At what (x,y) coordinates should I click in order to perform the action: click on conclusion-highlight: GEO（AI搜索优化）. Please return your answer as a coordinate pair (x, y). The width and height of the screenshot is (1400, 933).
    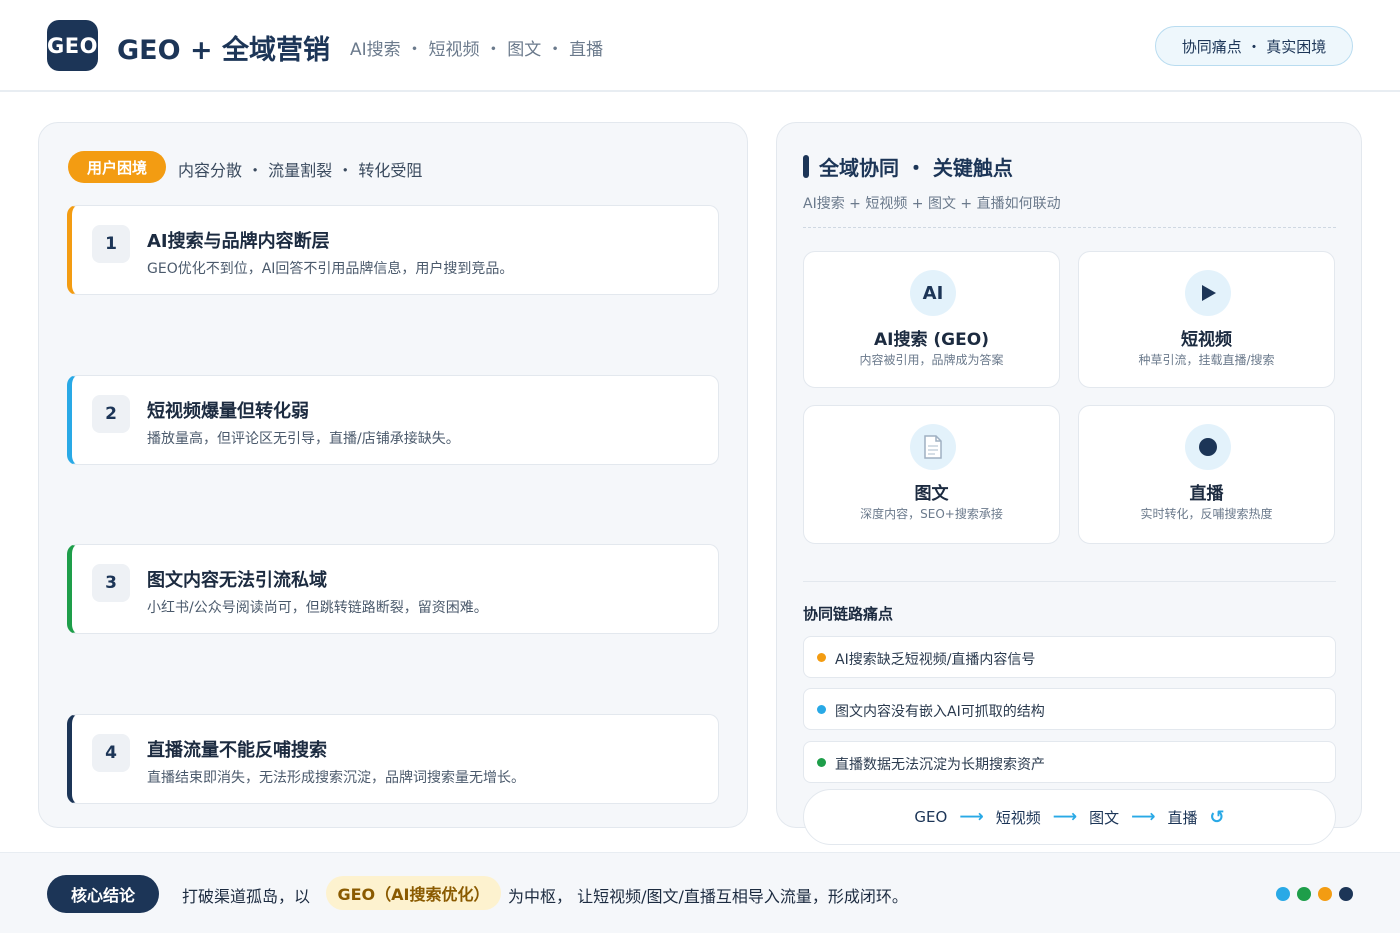
    Looking at the image, I should click on (413, 893).